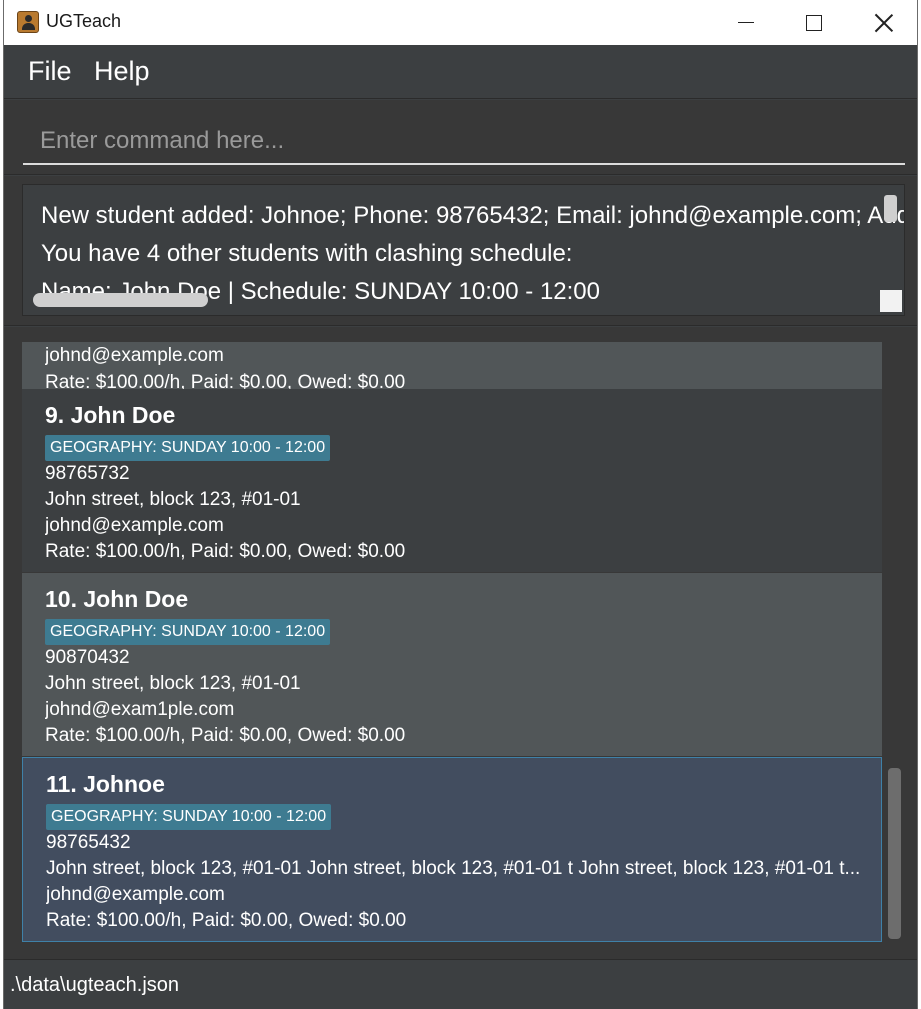  Describe the element at coordinates (894, 853) in the screenshot. I see `list-vertical-scrollbar` at that location.